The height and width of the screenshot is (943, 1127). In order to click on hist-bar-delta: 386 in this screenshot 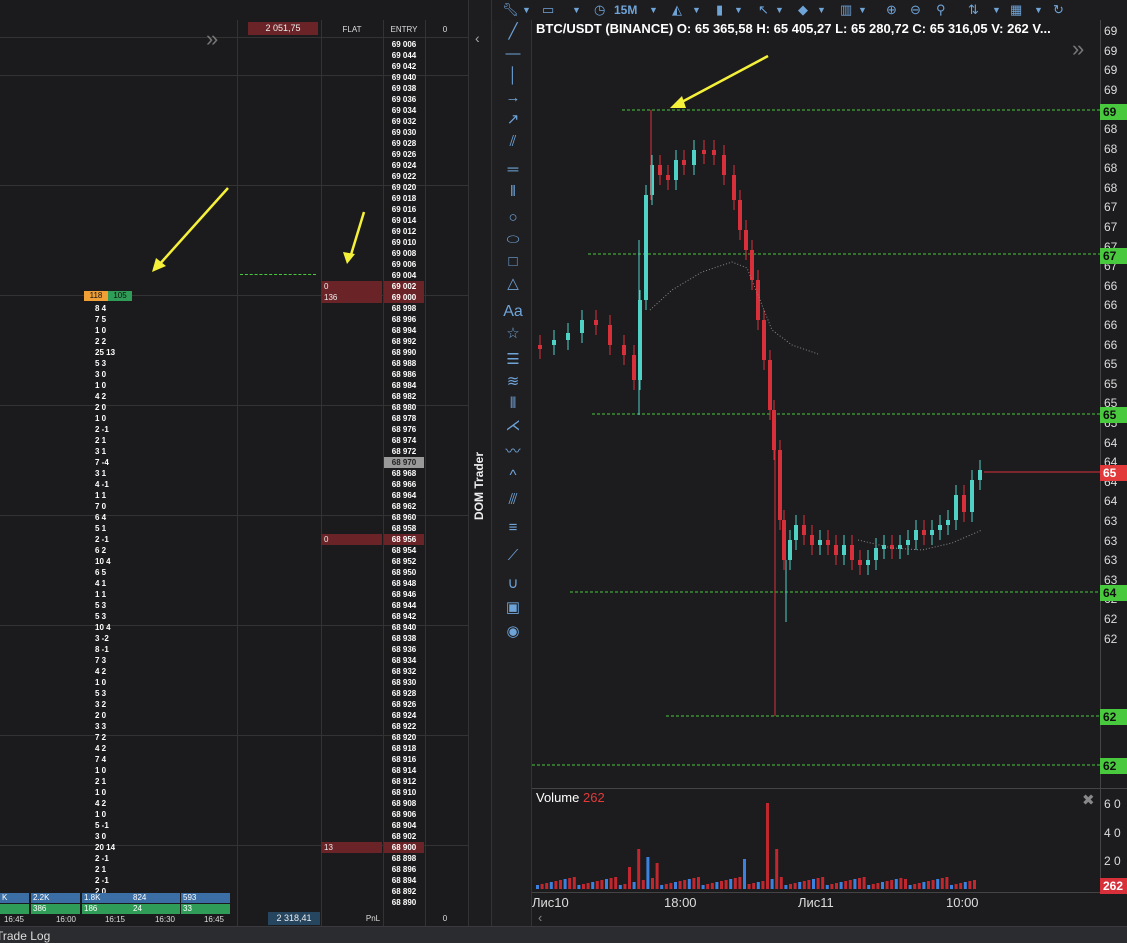, I will do `click(55, 909)`.